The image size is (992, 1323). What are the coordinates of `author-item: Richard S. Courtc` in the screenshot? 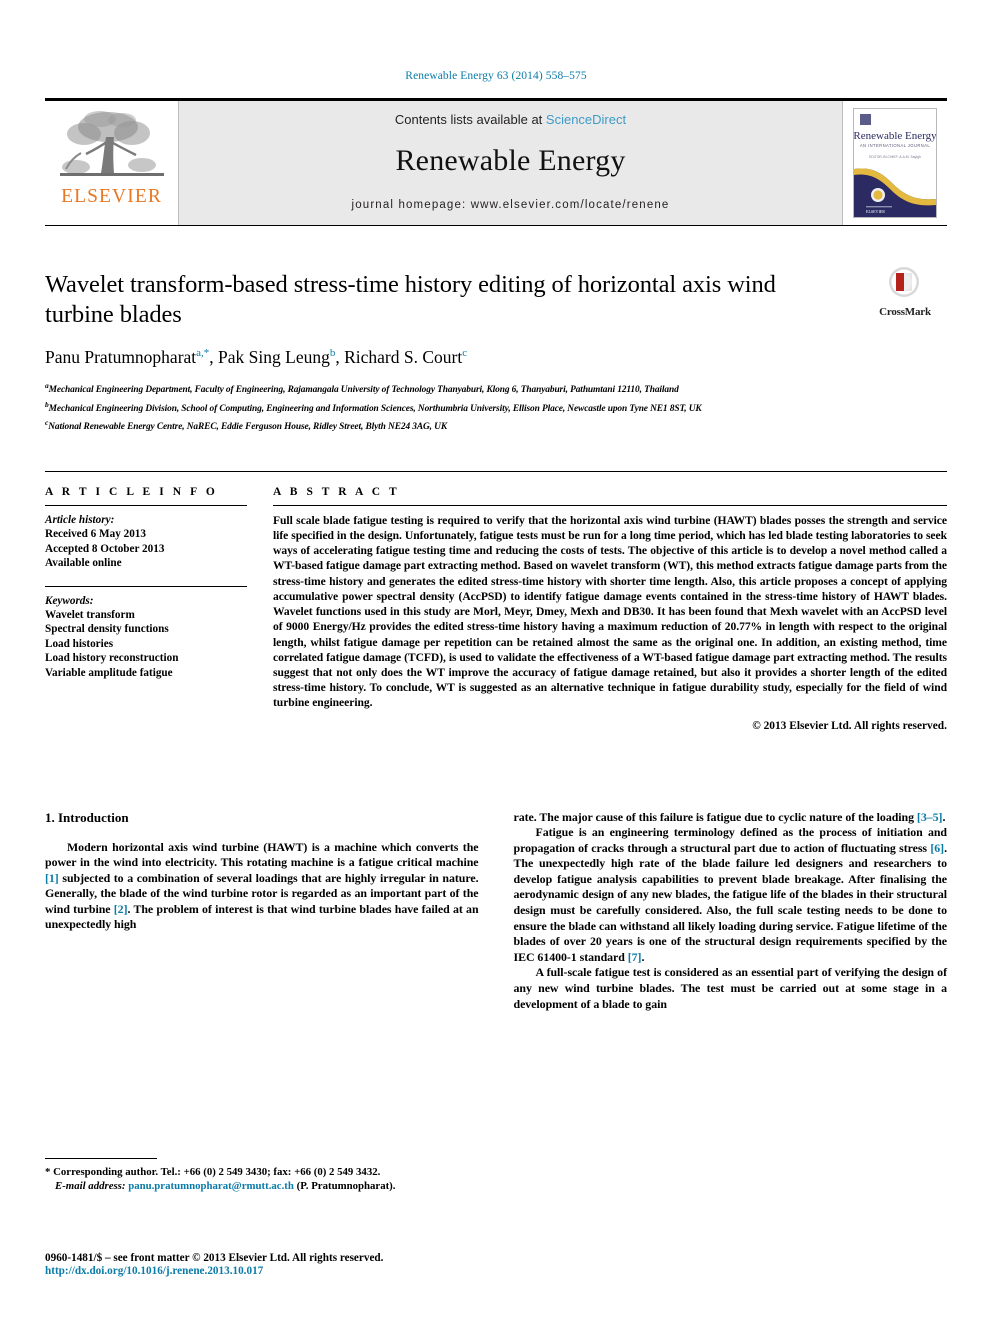 It's located at (405, 357).